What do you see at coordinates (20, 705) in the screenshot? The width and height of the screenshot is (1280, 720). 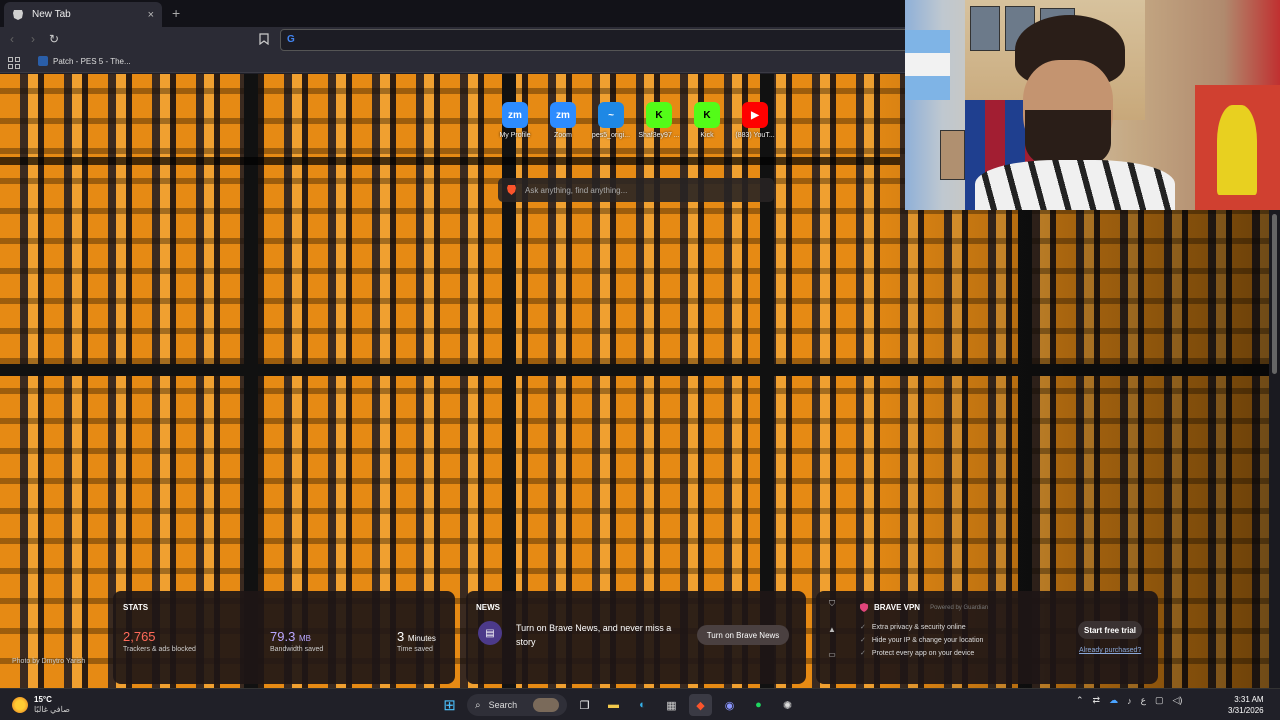 I see `weather-sun-icon` at bounding box center [20, 705].